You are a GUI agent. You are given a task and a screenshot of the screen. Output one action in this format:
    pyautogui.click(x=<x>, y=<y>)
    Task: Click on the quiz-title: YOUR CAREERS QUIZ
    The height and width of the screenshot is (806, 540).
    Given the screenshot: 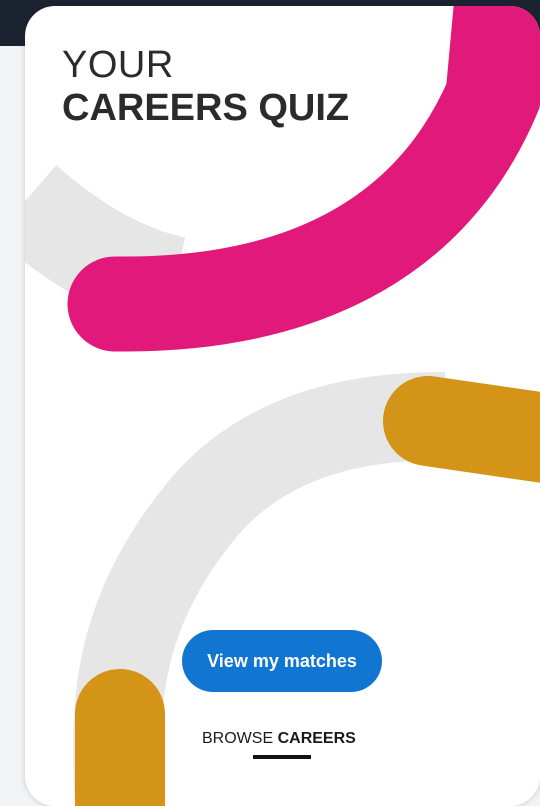 What is the action you would take?
    pyautogui.click(x=205, y=88)
    